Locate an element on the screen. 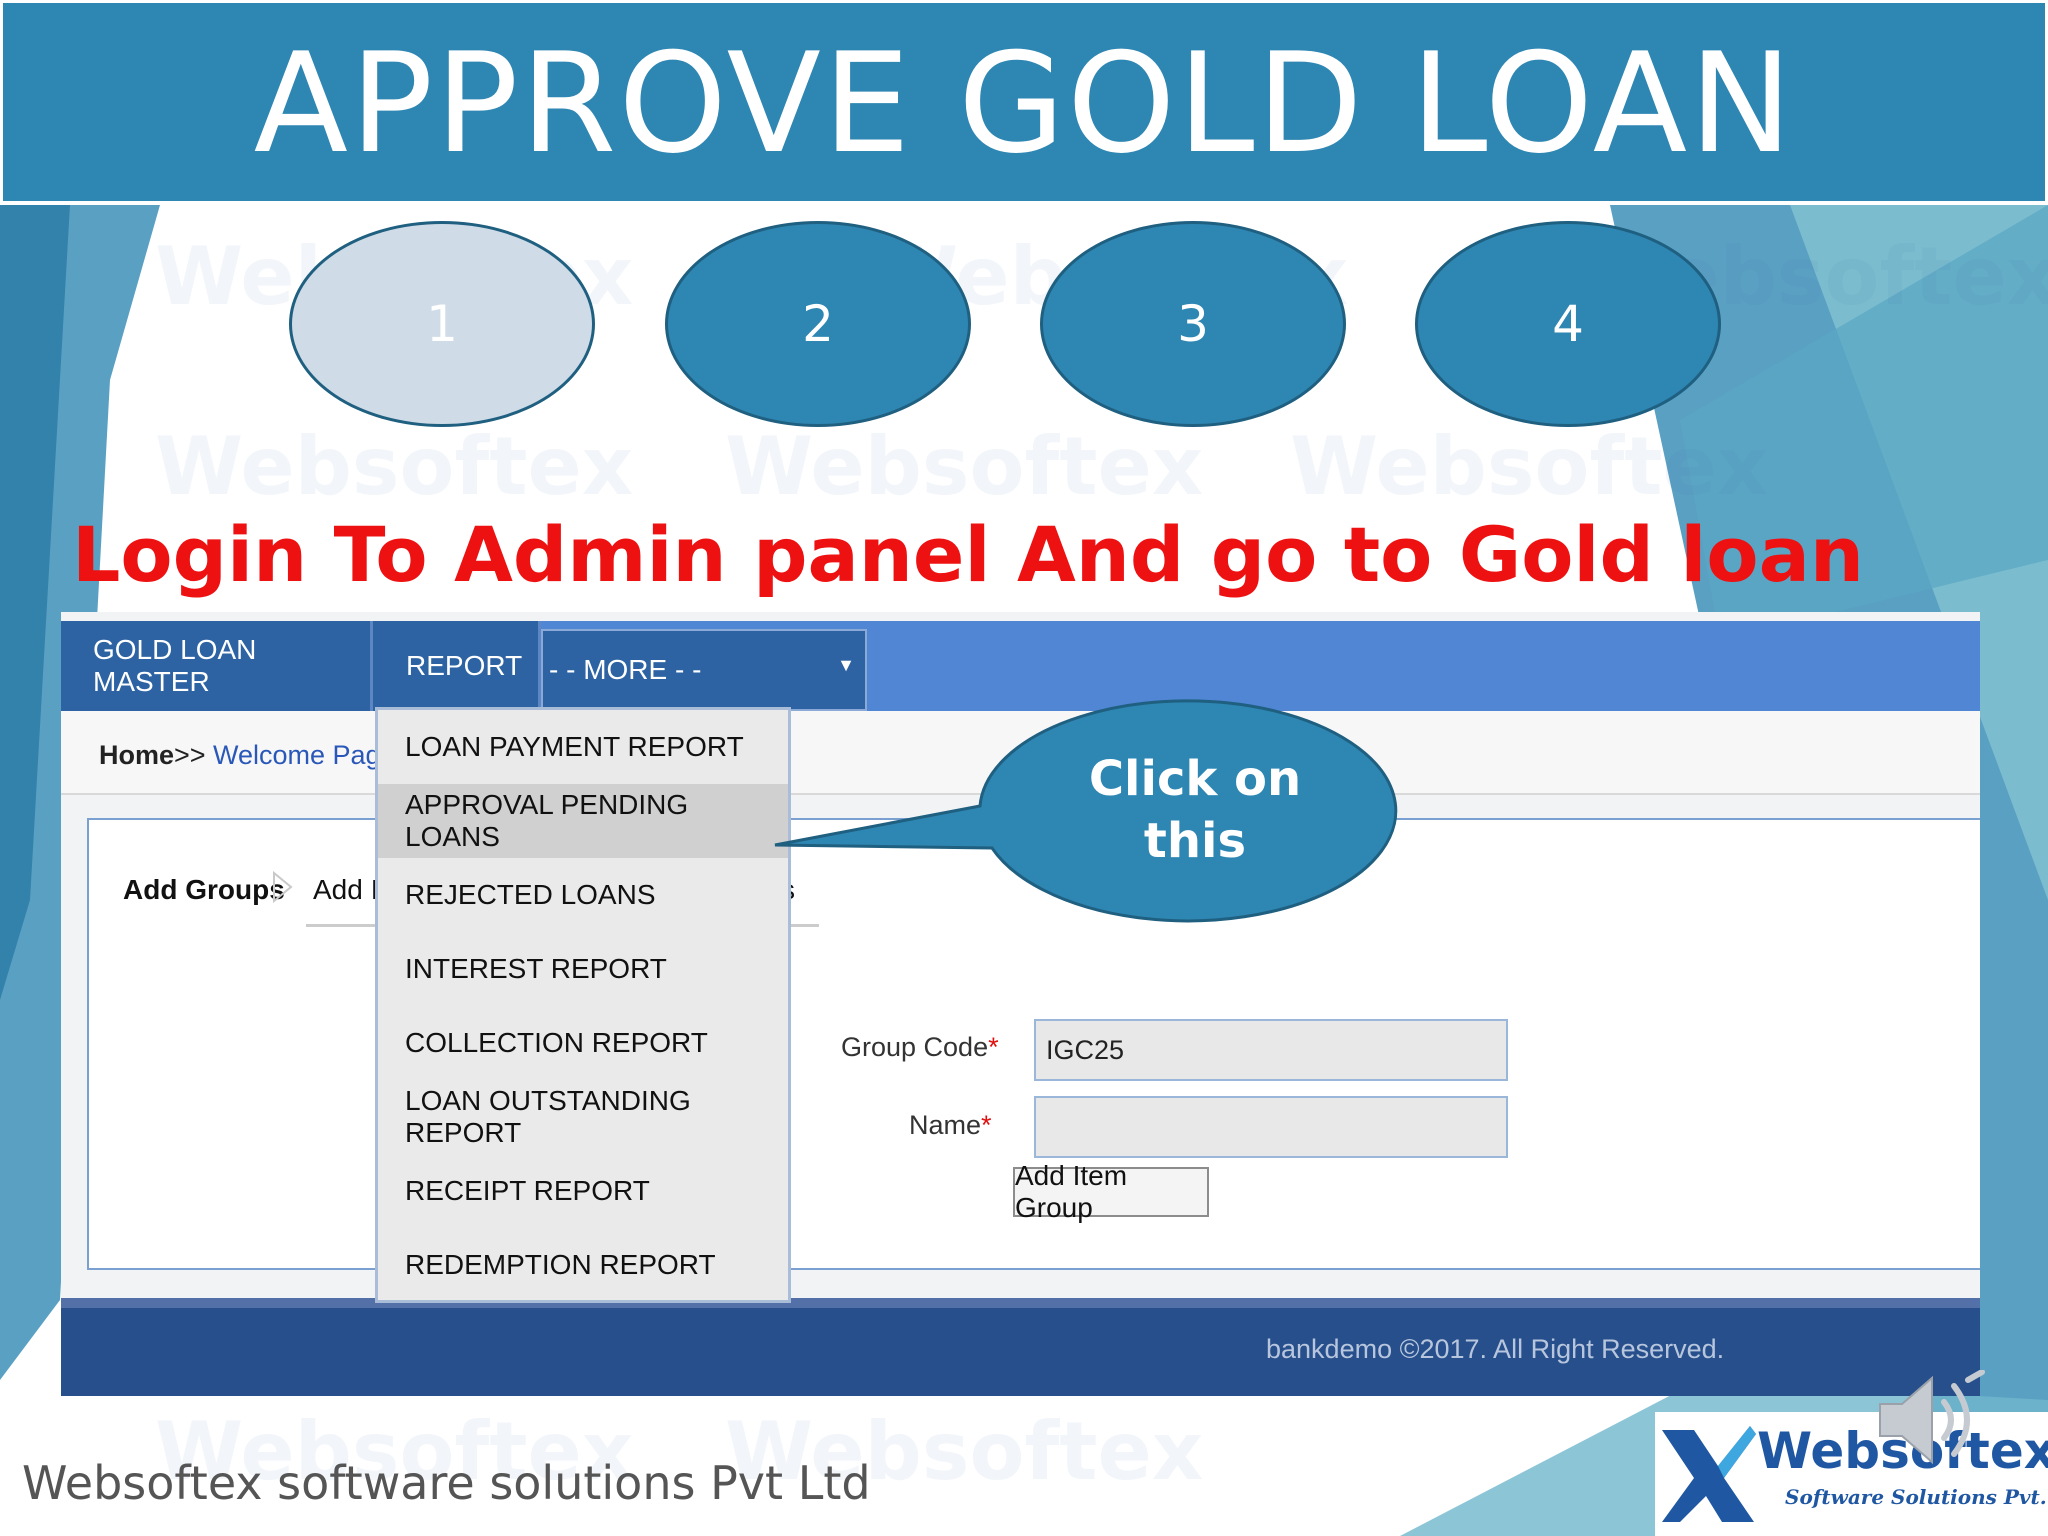  menu-item-rejected-loans: REJECTED LOANS is located at coordinates (583, 895).